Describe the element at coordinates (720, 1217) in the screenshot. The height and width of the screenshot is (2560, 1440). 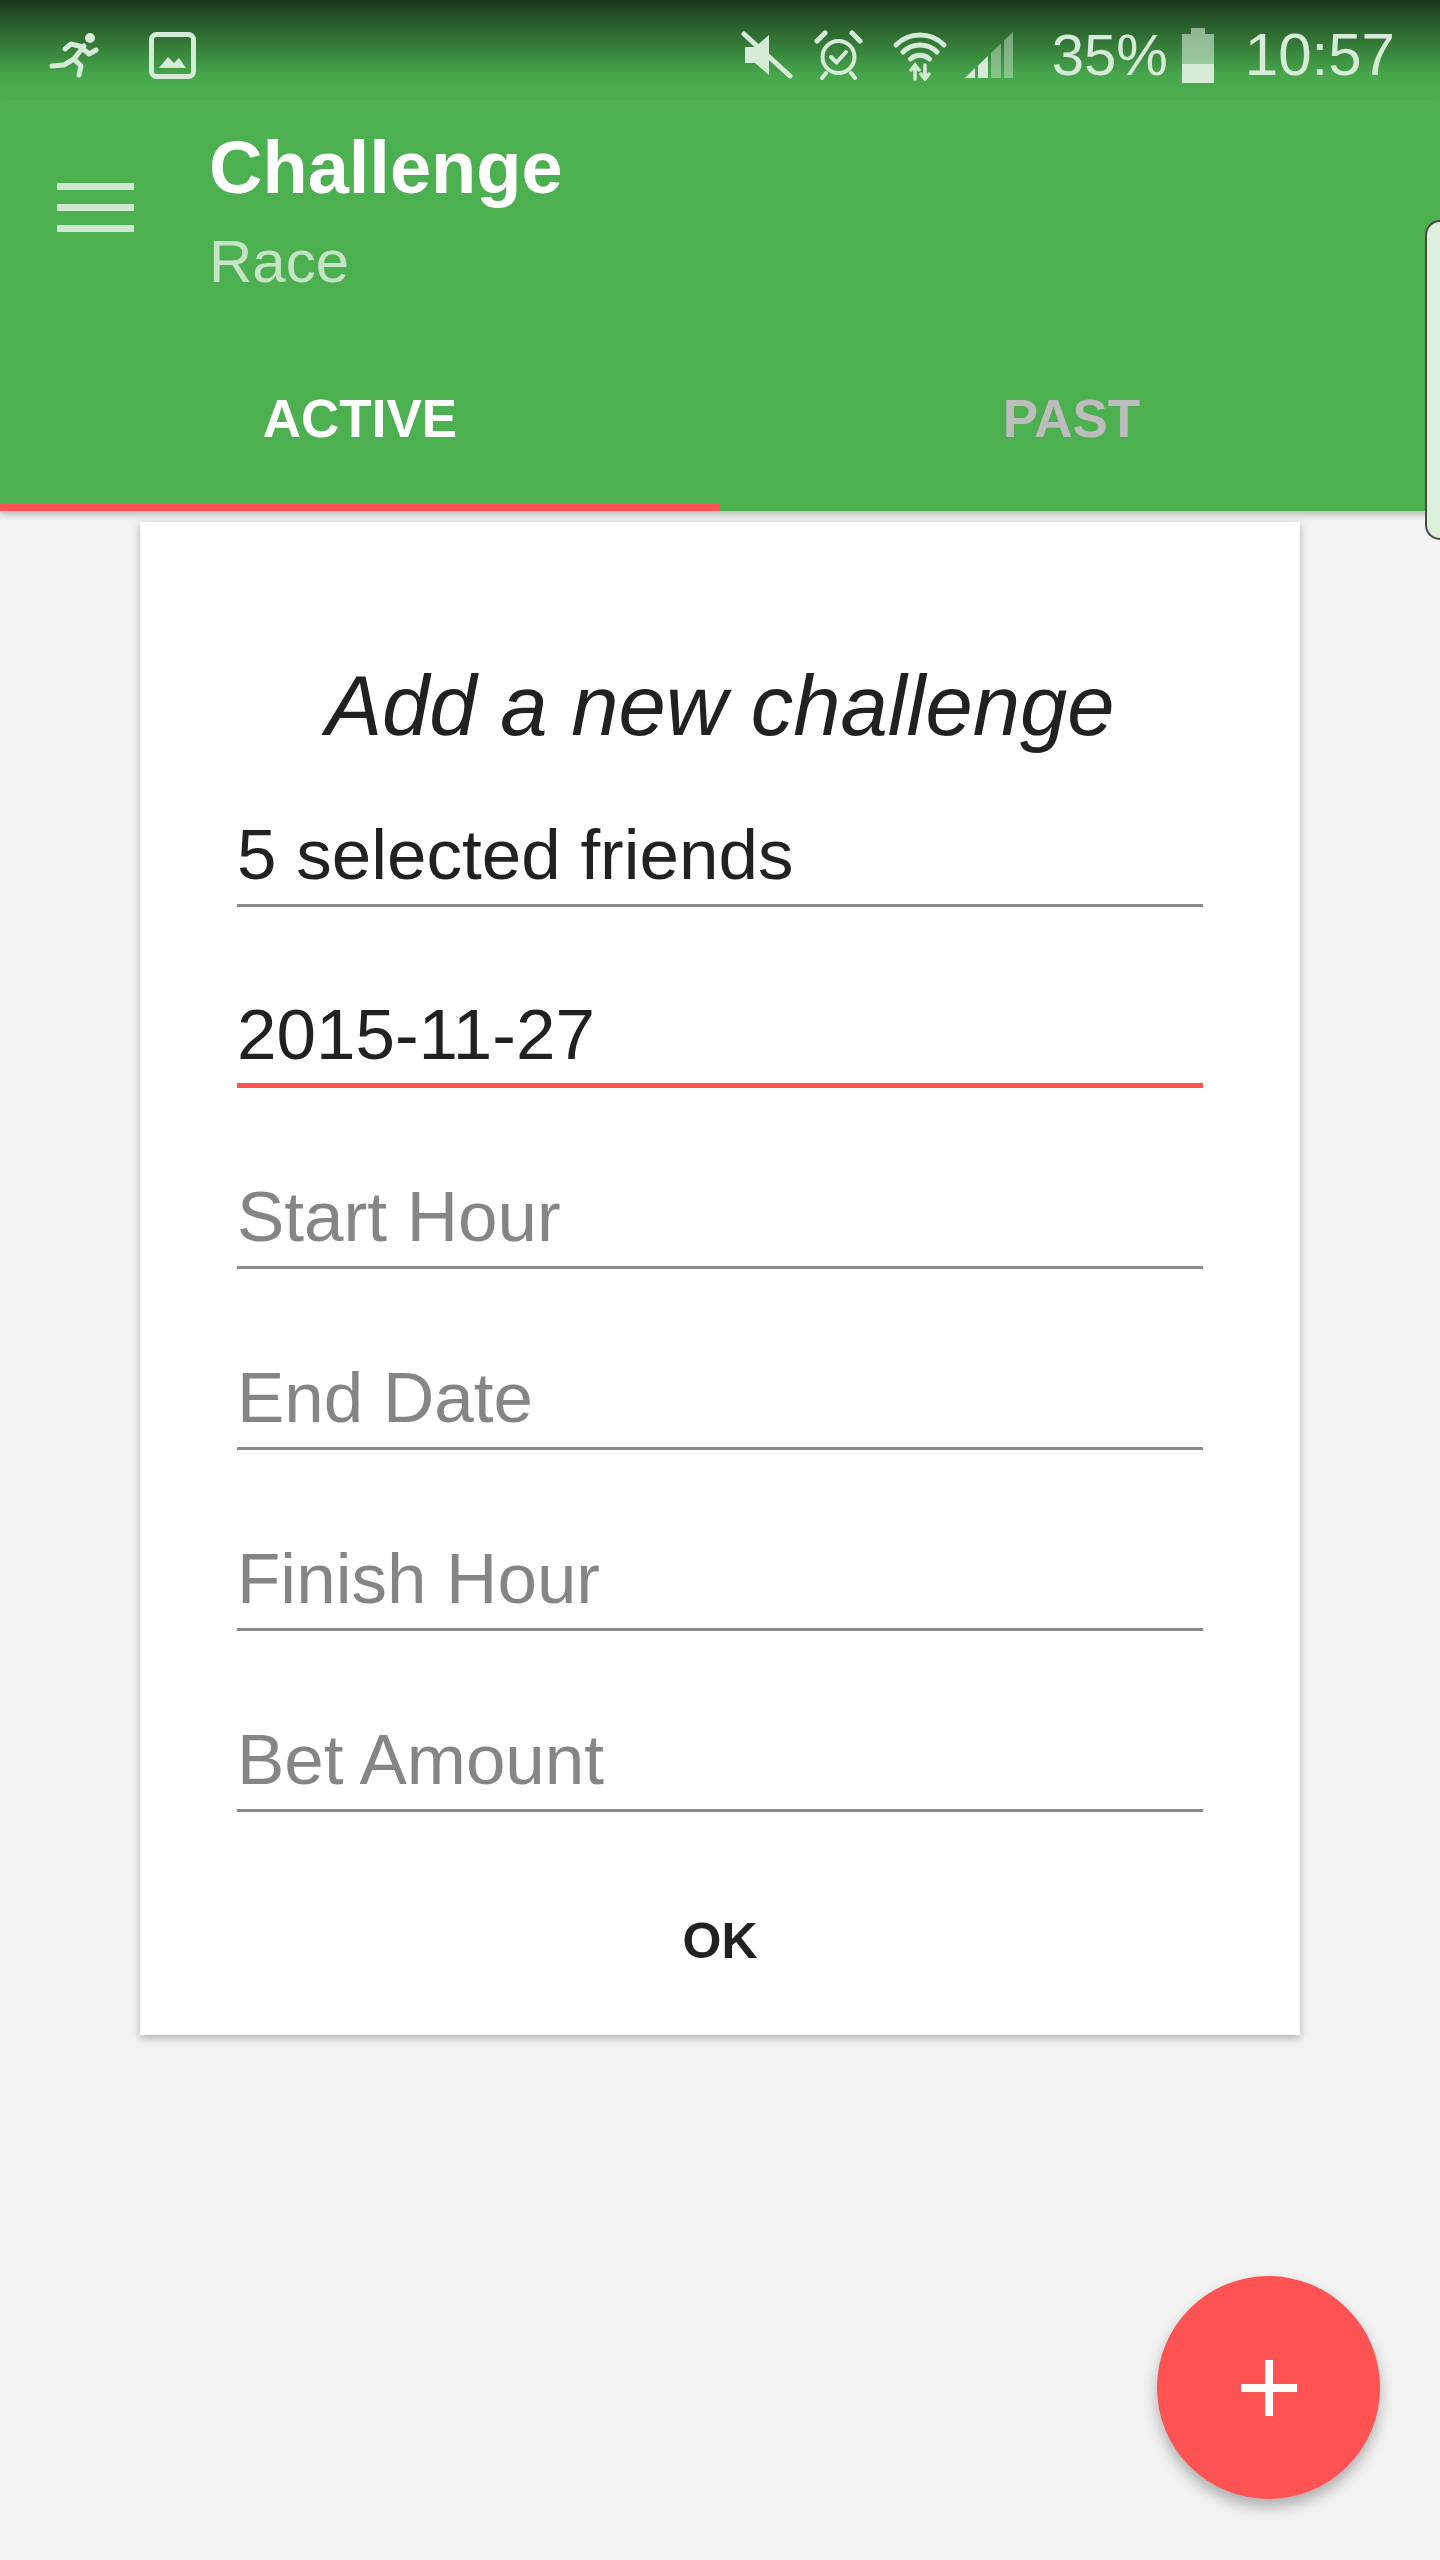
I see `input-field: Start Hour` at that location.